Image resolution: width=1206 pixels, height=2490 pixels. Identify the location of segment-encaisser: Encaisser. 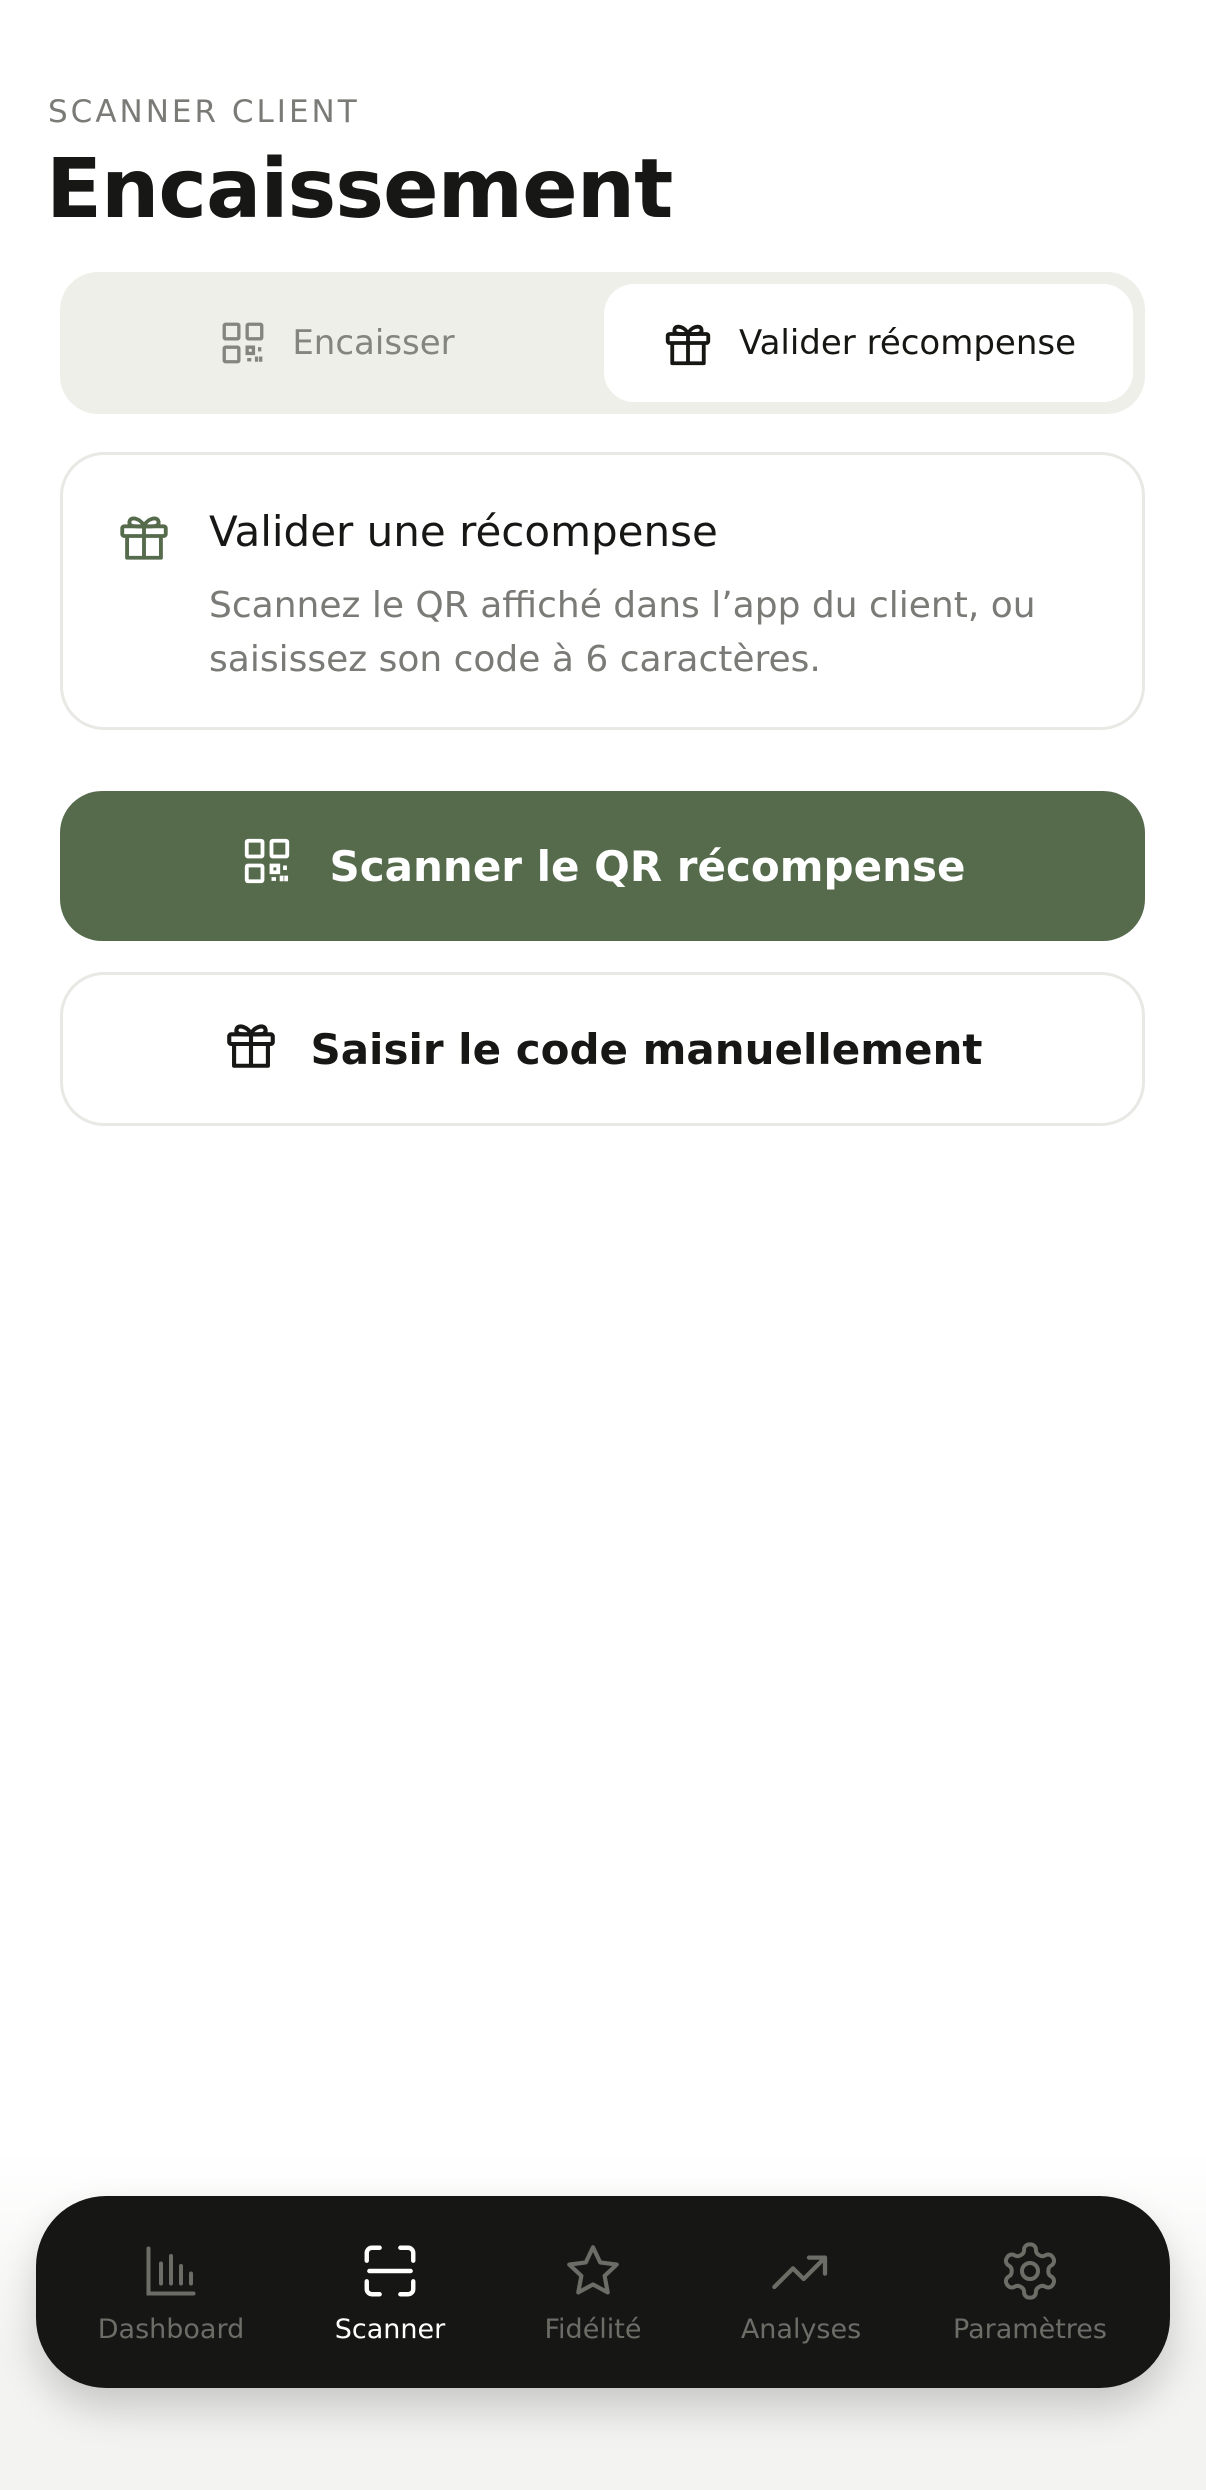
(336, 343).